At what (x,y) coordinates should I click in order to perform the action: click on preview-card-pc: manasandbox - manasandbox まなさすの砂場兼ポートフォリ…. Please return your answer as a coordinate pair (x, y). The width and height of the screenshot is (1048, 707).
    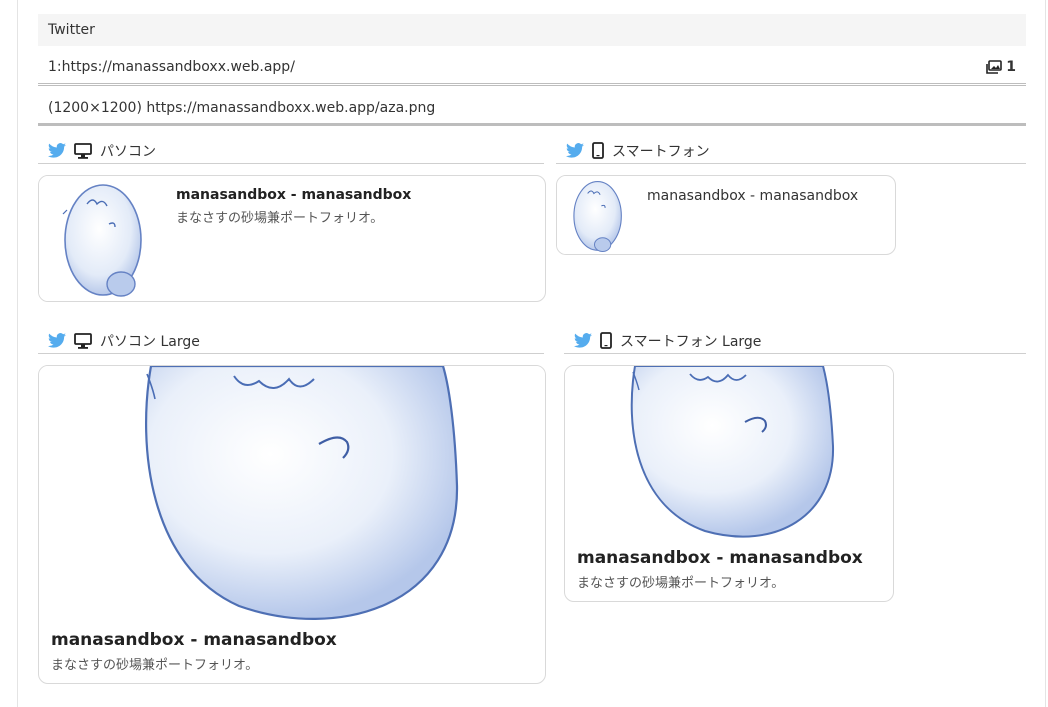
    Looking at the image, I should click on (292, 238).